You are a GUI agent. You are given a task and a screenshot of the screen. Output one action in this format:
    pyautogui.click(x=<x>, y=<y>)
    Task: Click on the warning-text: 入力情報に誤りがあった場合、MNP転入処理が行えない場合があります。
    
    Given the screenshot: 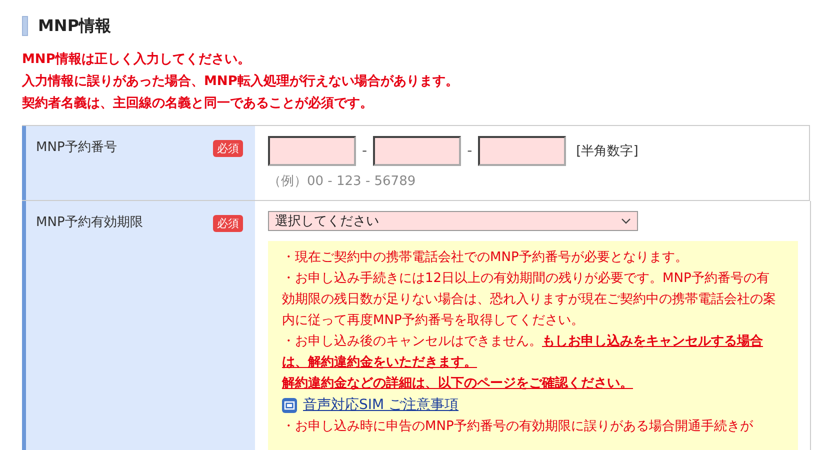 What is the action you would take?
    pyautogui.click(x=241, y=81)
    